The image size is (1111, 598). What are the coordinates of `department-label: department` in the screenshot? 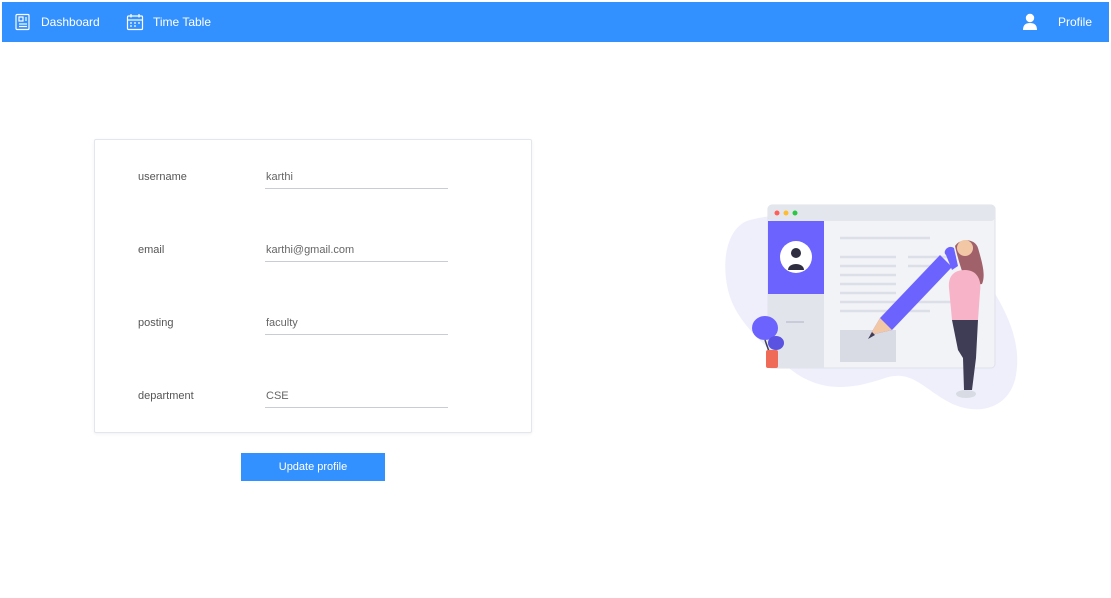 It's located at (166, 396).